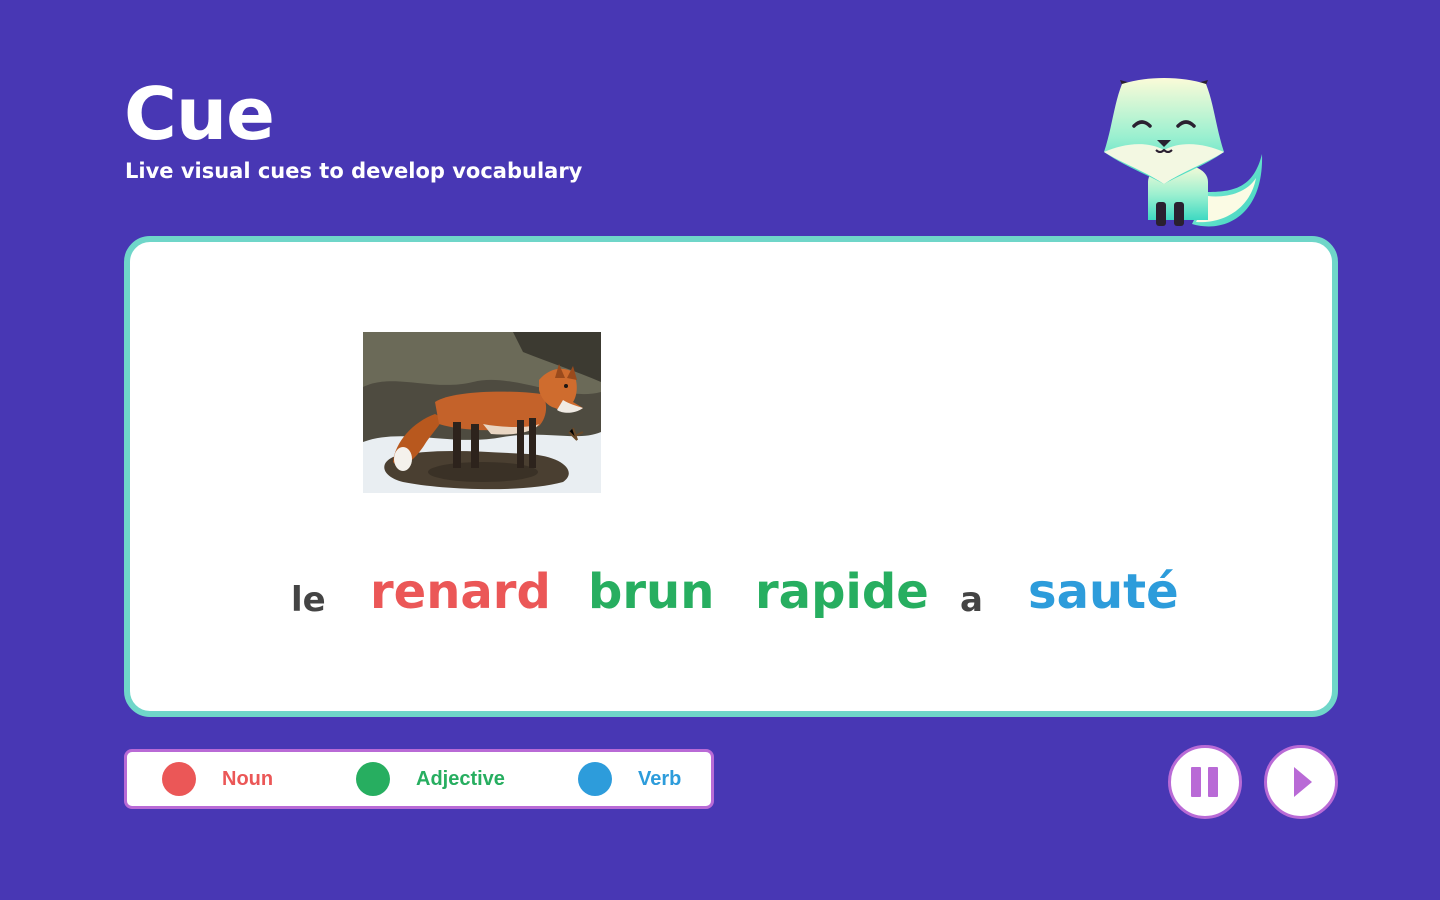 This screenshot has width=1440, height=900. I want to click on word-noun: renard, so click(460, 592).